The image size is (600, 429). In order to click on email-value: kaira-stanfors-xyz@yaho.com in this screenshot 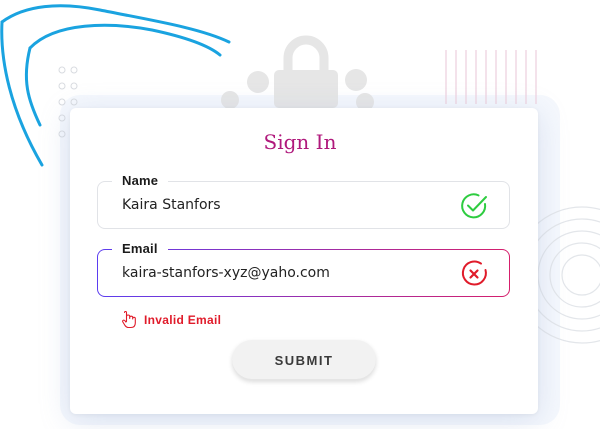, I will do `click(226, 273)`.